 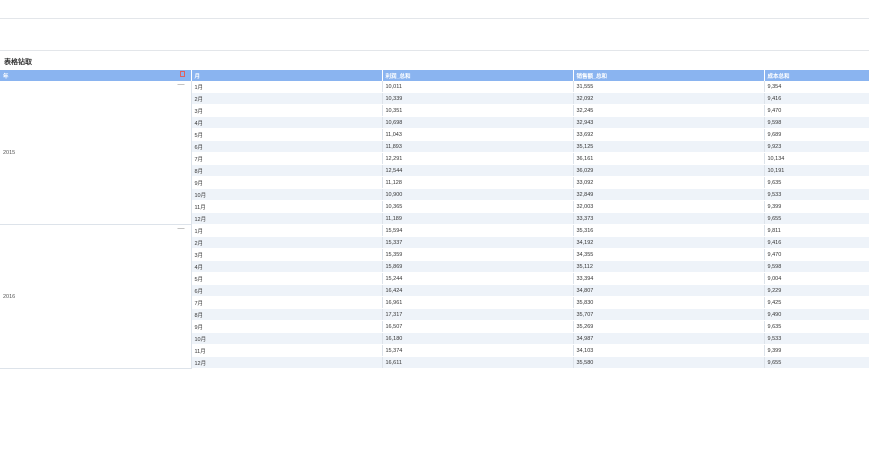 I want to click on profit-cell: 10,365, so click(x=478, y=206).